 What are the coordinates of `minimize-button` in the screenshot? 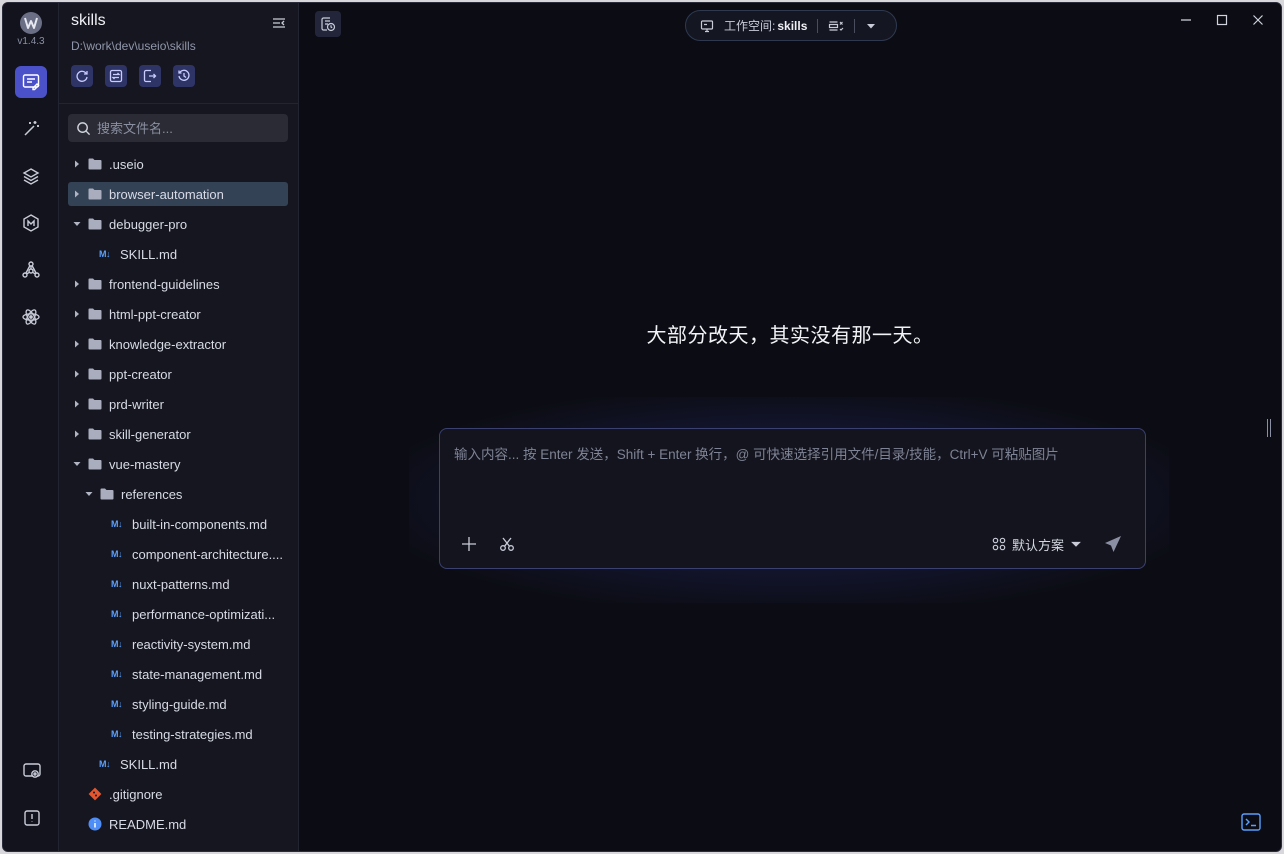 It's located at (1186, 20).